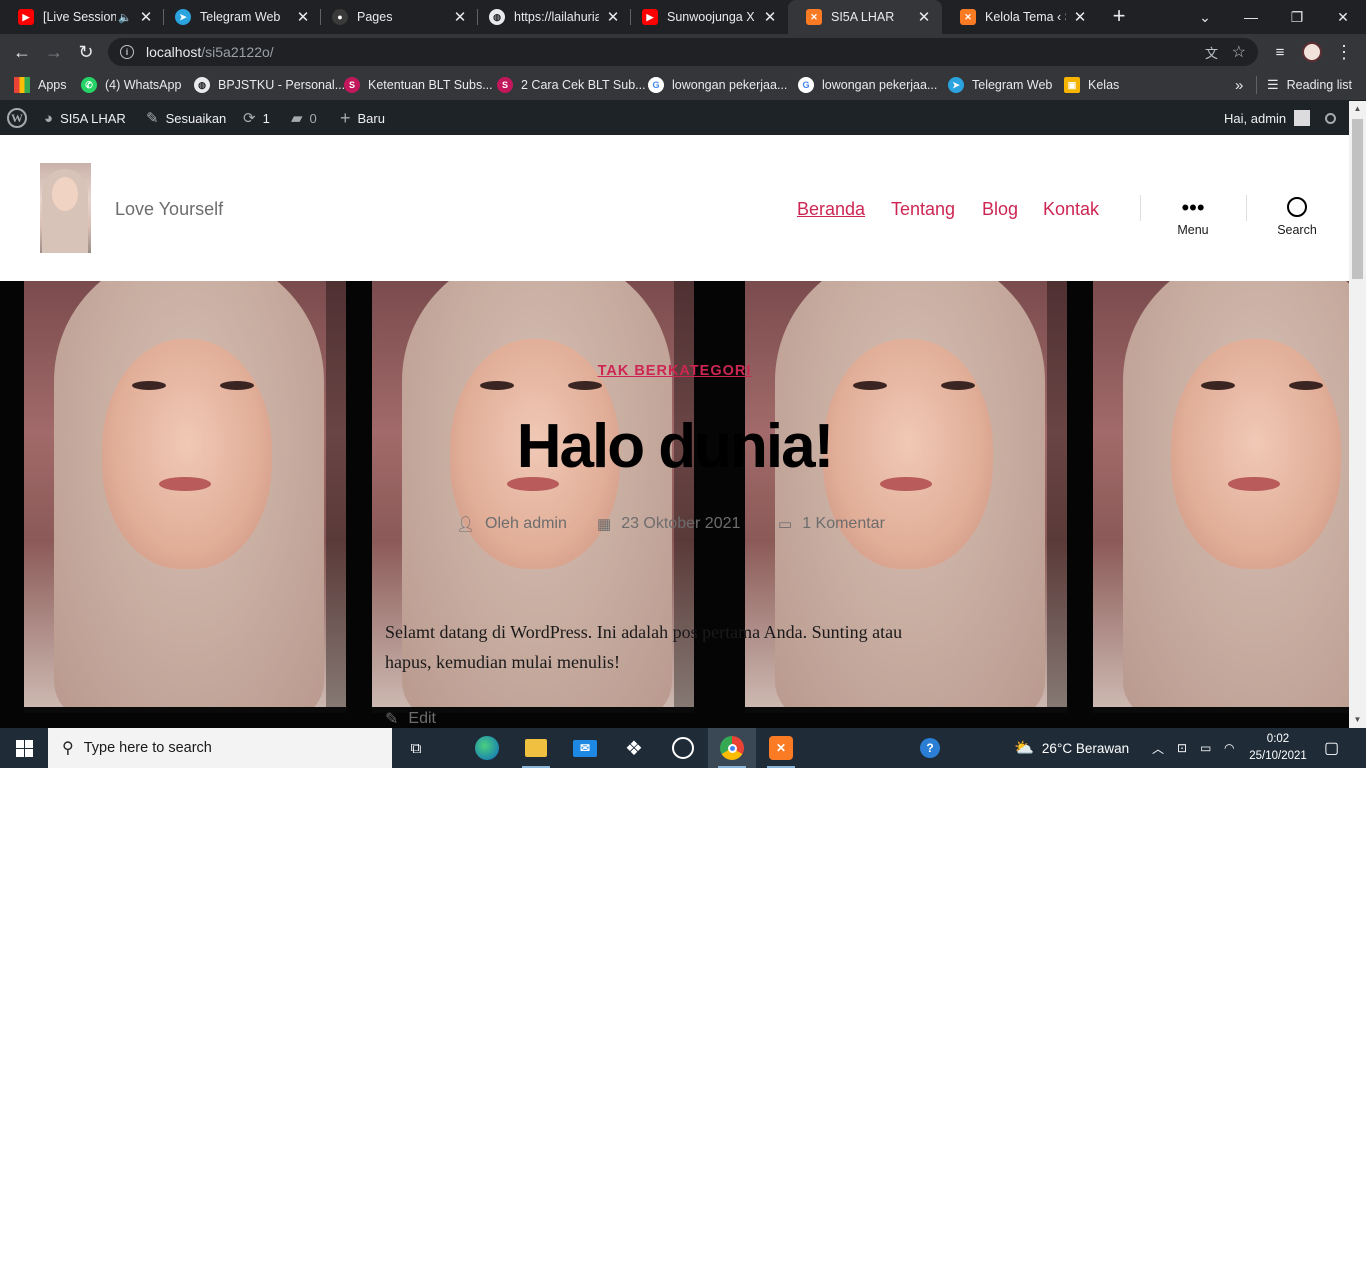 This screenshot has height=1280, width=1366. I want to click on tab-telegram: ➤ Telegram Web ✕, so click(239, 17).